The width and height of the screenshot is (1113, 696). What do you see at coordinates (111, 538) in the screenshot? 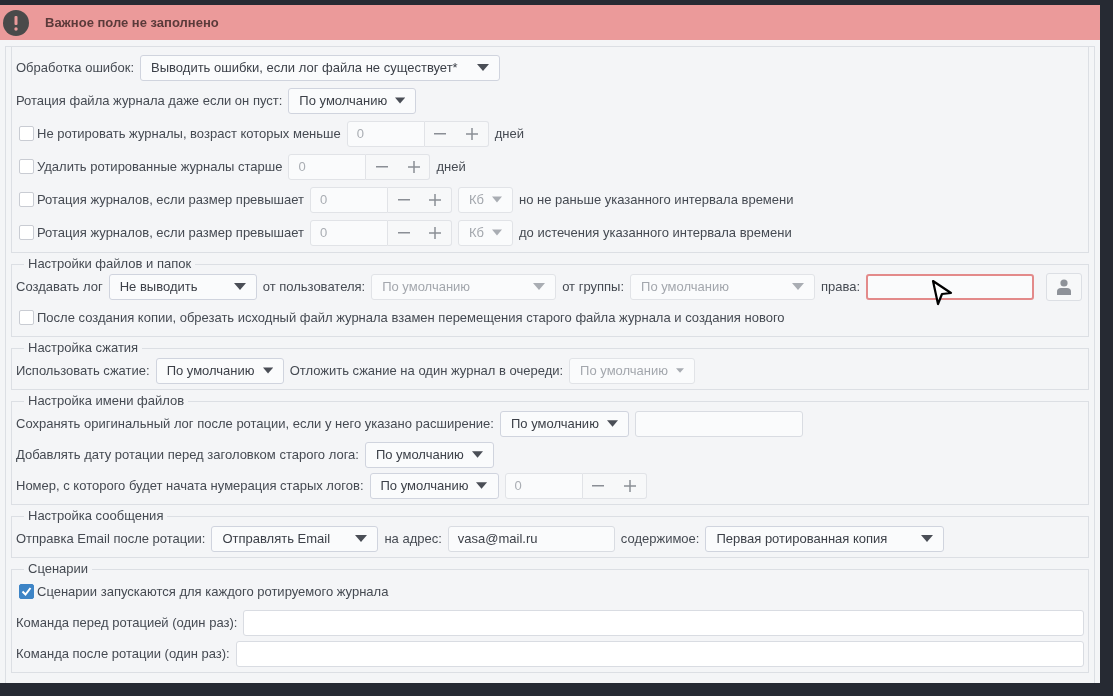
I see `field-label: Отправка Email после ротации:` at bounding box center [111, 538].